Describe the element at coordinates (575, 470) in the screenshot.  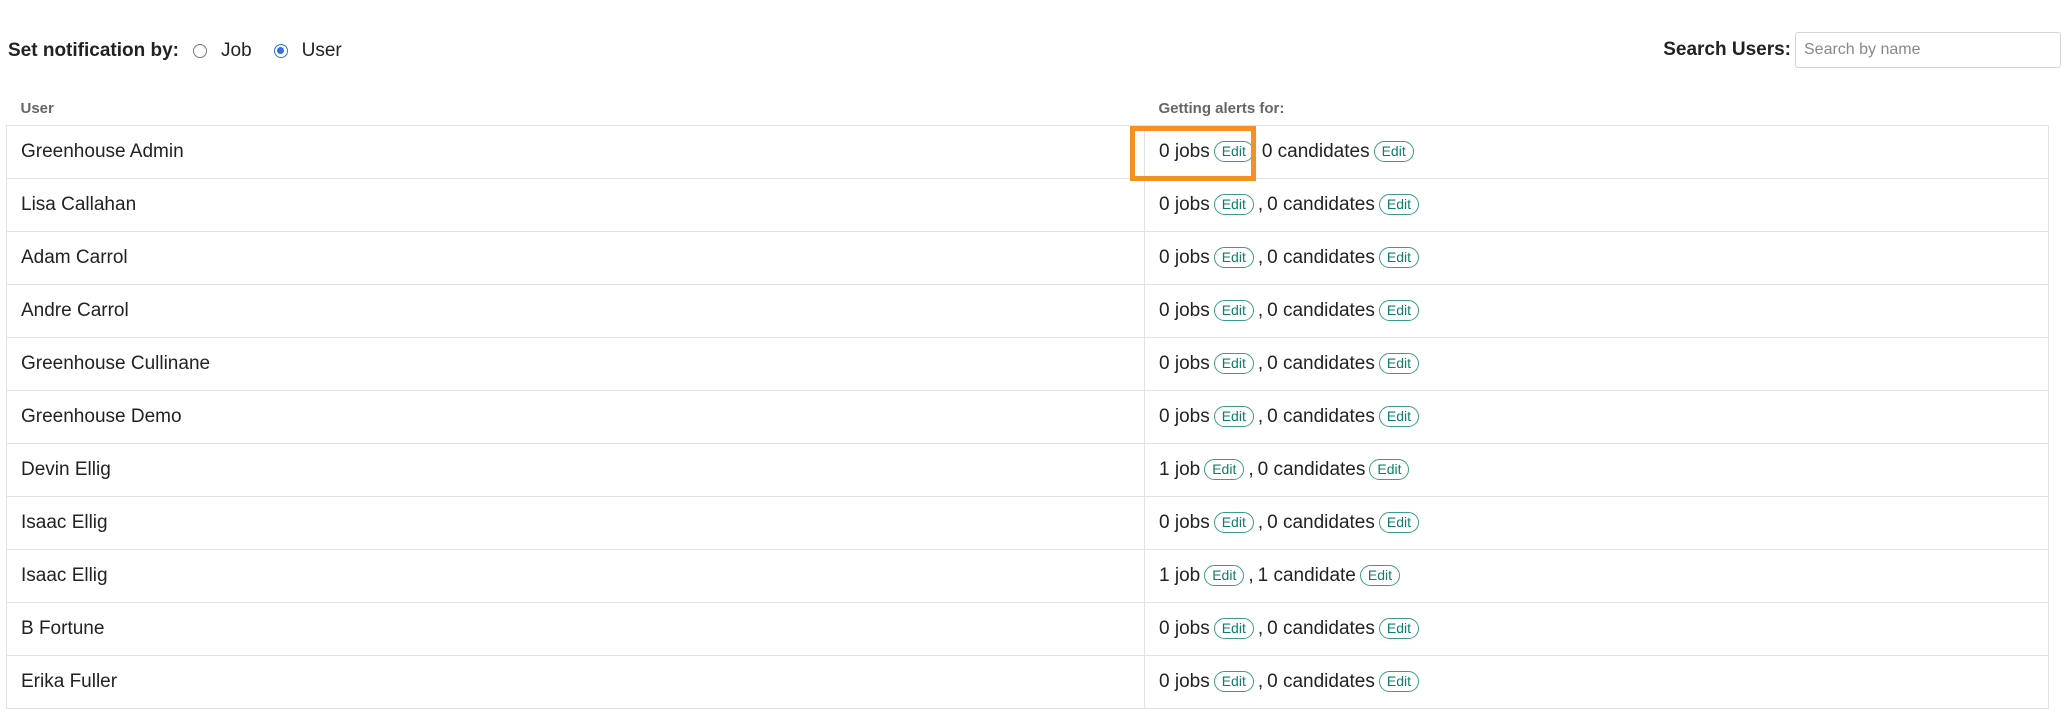
I see `user-name-cell: Devin Ellig` at that location.